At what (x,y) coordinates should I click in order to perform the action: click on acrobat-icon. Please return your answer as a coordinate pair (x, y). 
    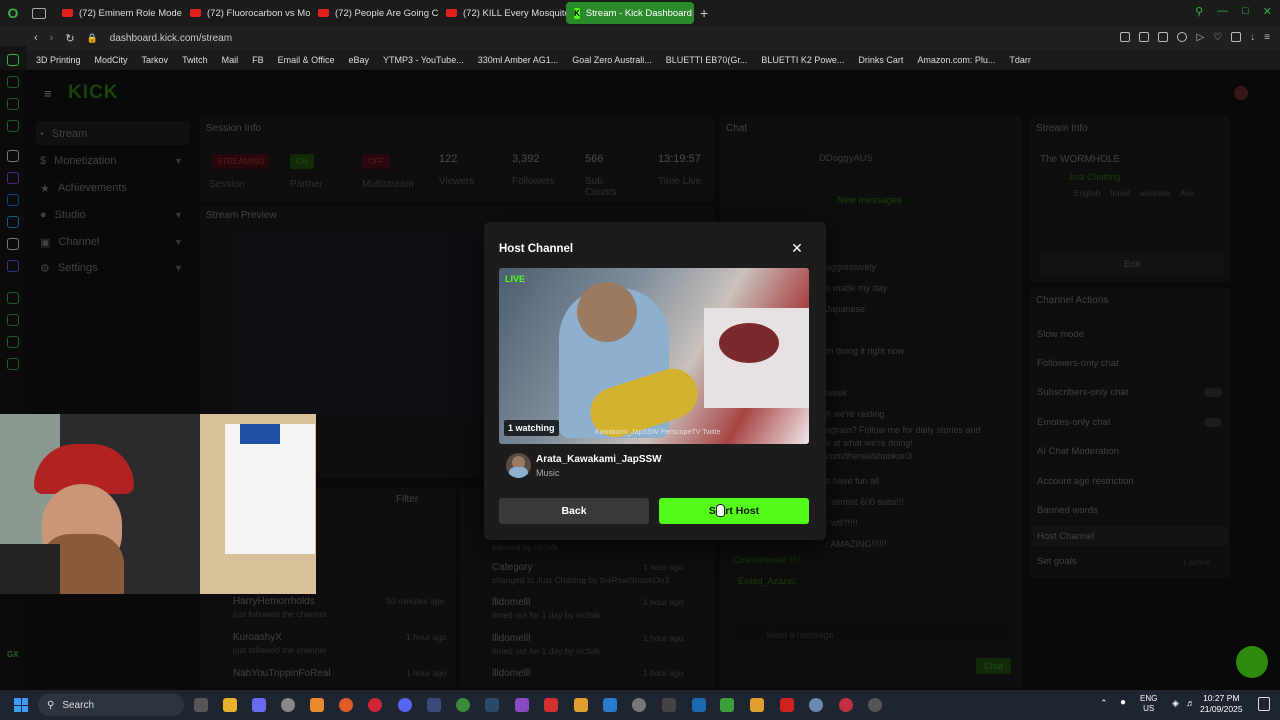
    Looking at the image, I should click on (787, 705).